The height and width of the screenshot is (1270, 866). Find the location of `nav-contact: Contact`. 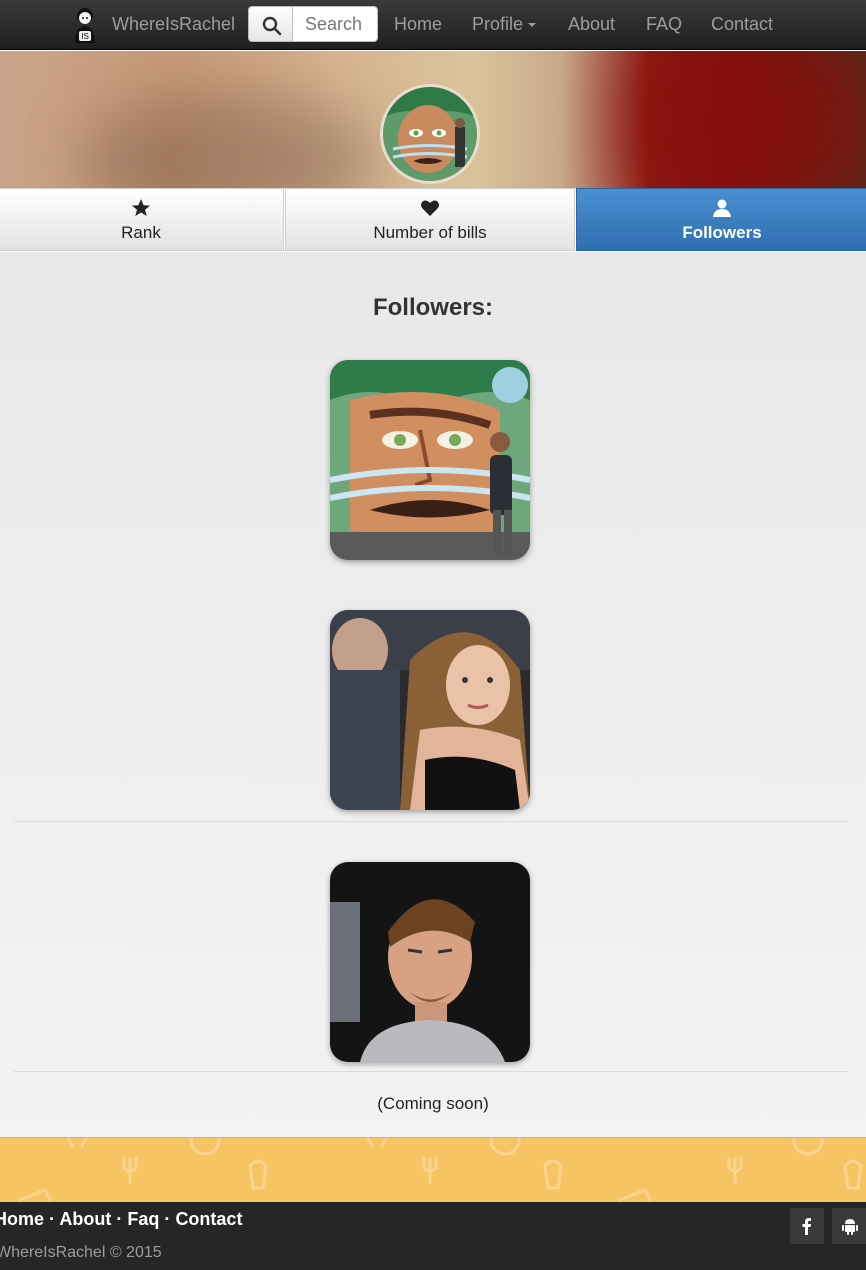

nav-contact: Contact is located at coordinates (742, 24).